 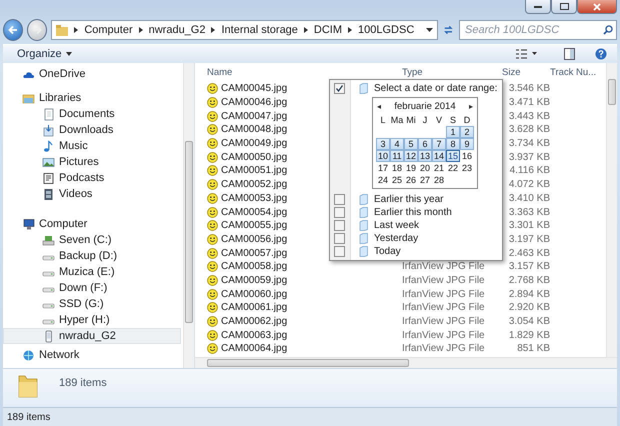 I want to click on nav-item: Seven (C:), so click(x=92, y=240).